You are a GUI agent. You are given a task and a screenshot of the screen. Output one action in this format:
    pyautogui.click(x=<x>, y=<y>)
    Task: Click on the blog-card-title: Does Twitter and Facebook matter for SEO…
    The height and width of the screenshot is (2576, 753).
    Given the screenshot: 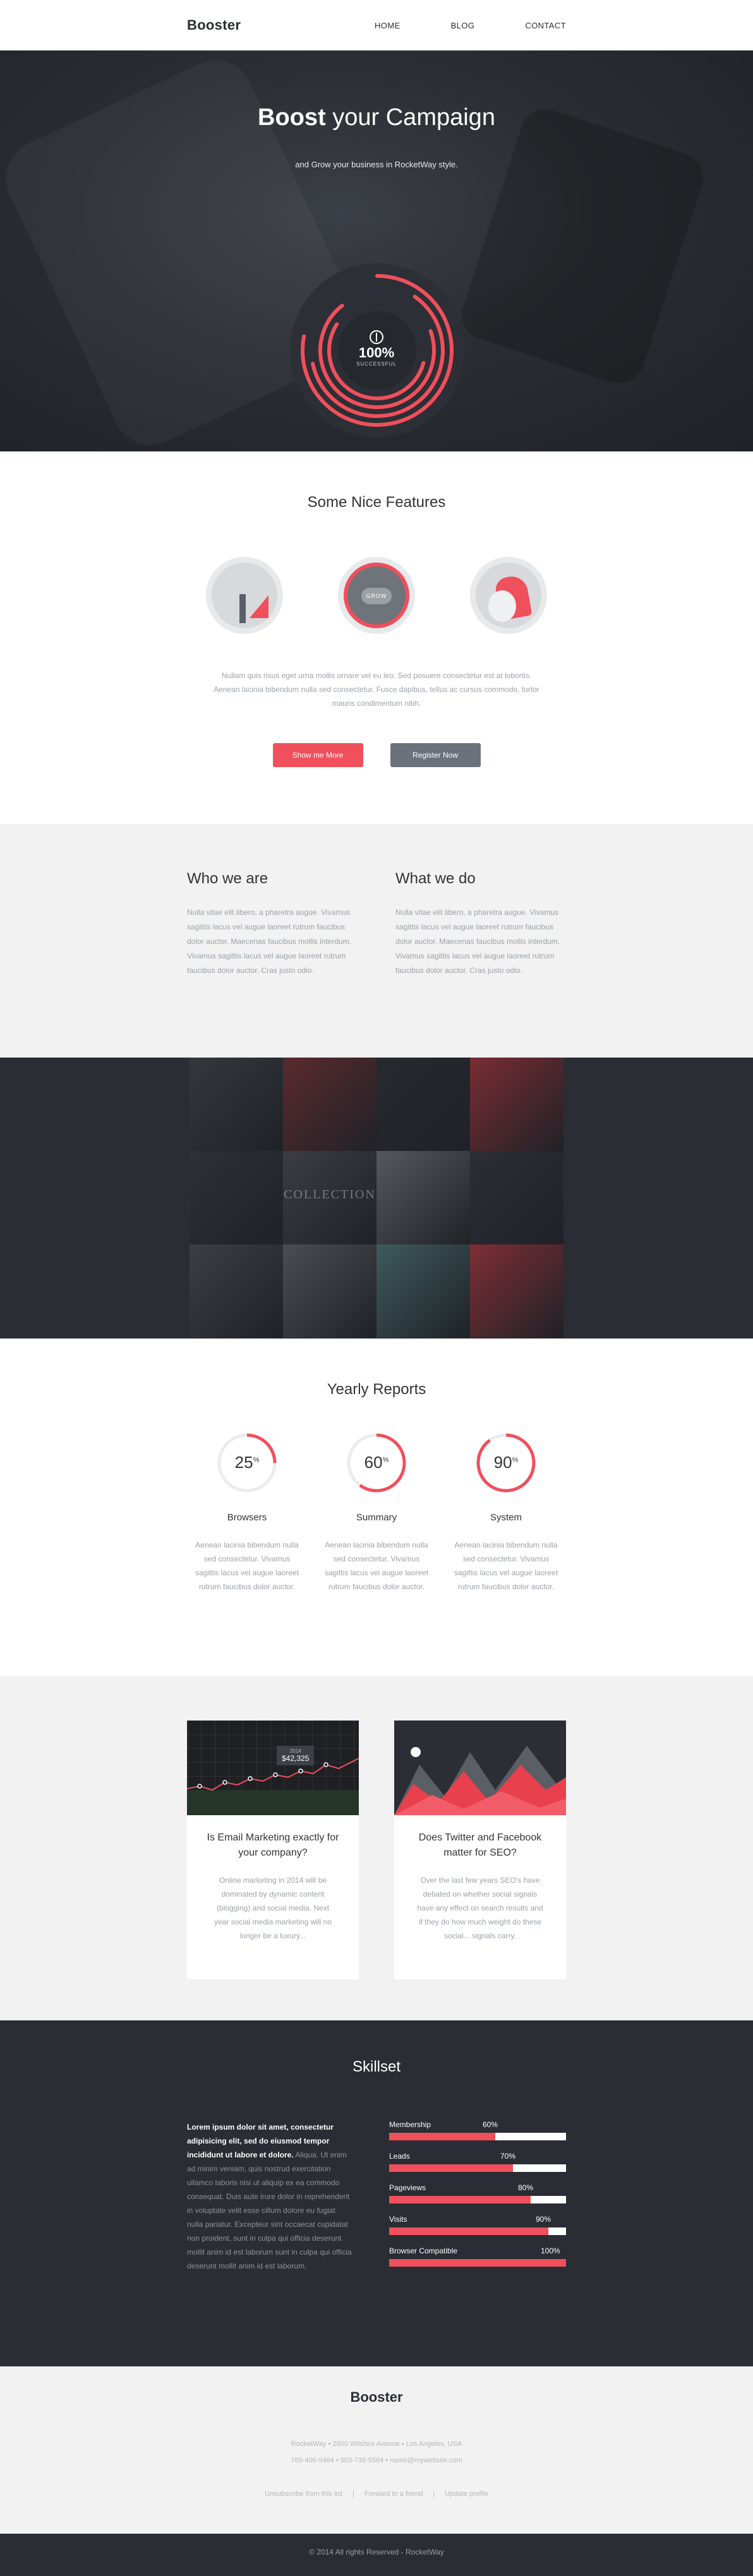 What is the action you would take?
    pyautogui.click(x=480, y=1838)
    